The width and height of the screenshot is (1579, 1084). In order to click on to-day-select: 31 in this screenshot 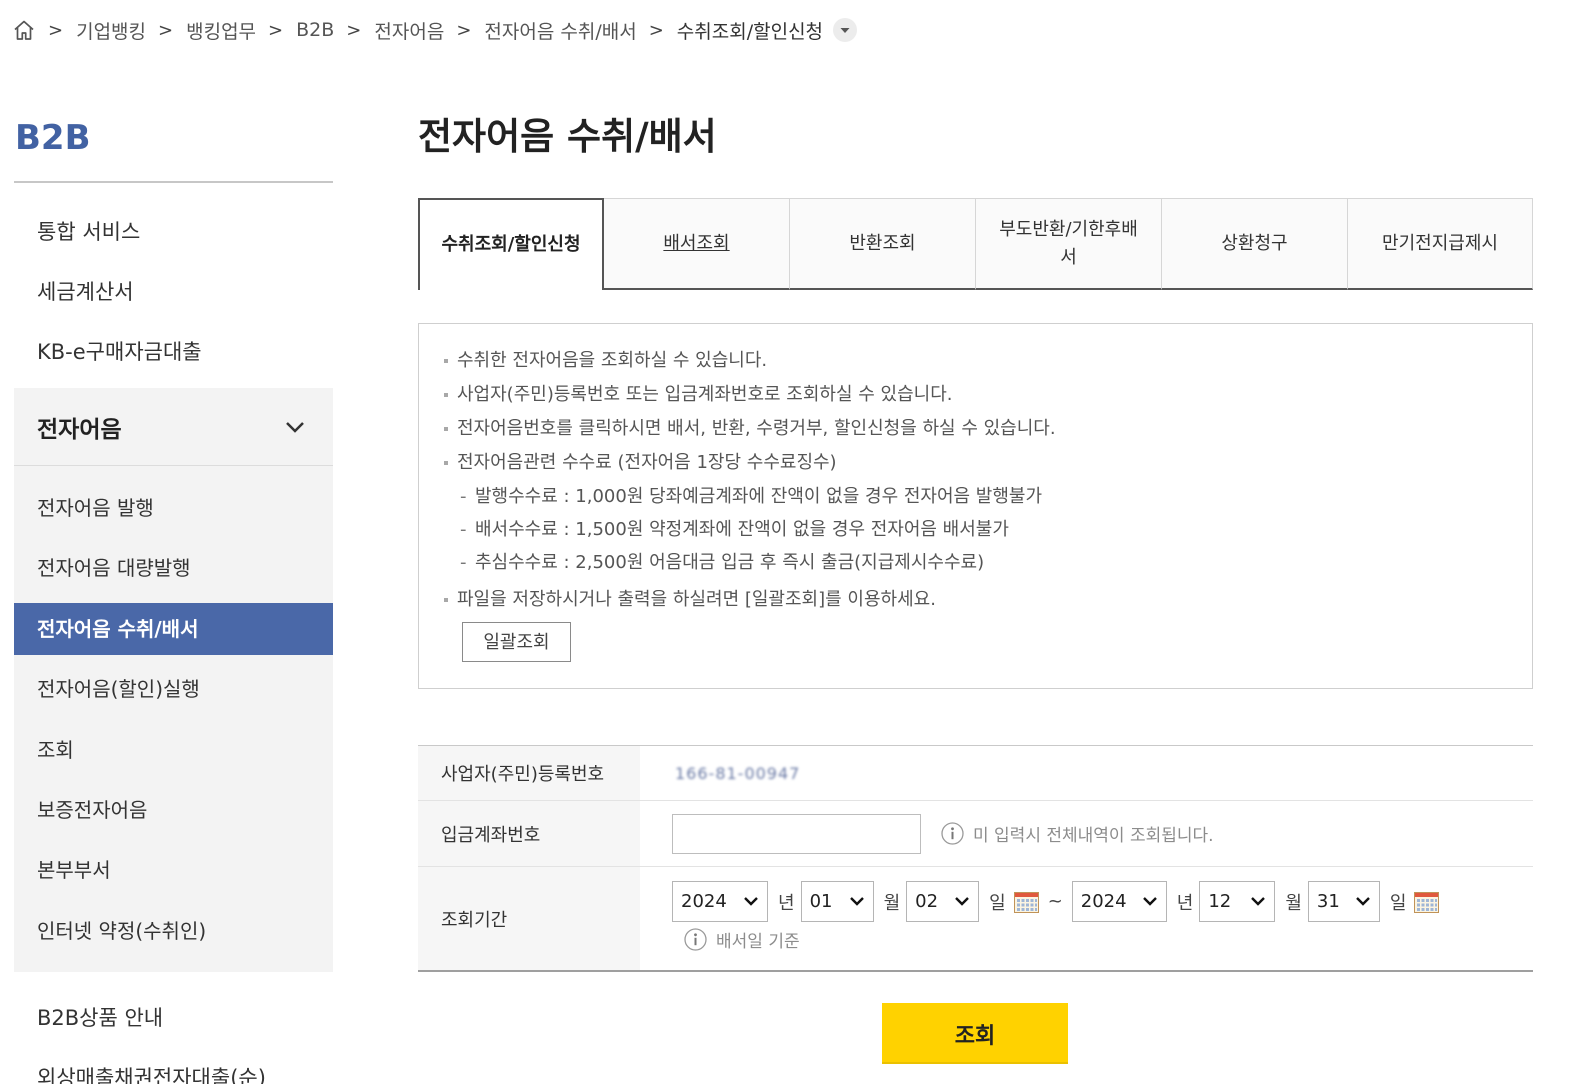, I will do `click(1343, 901)`.